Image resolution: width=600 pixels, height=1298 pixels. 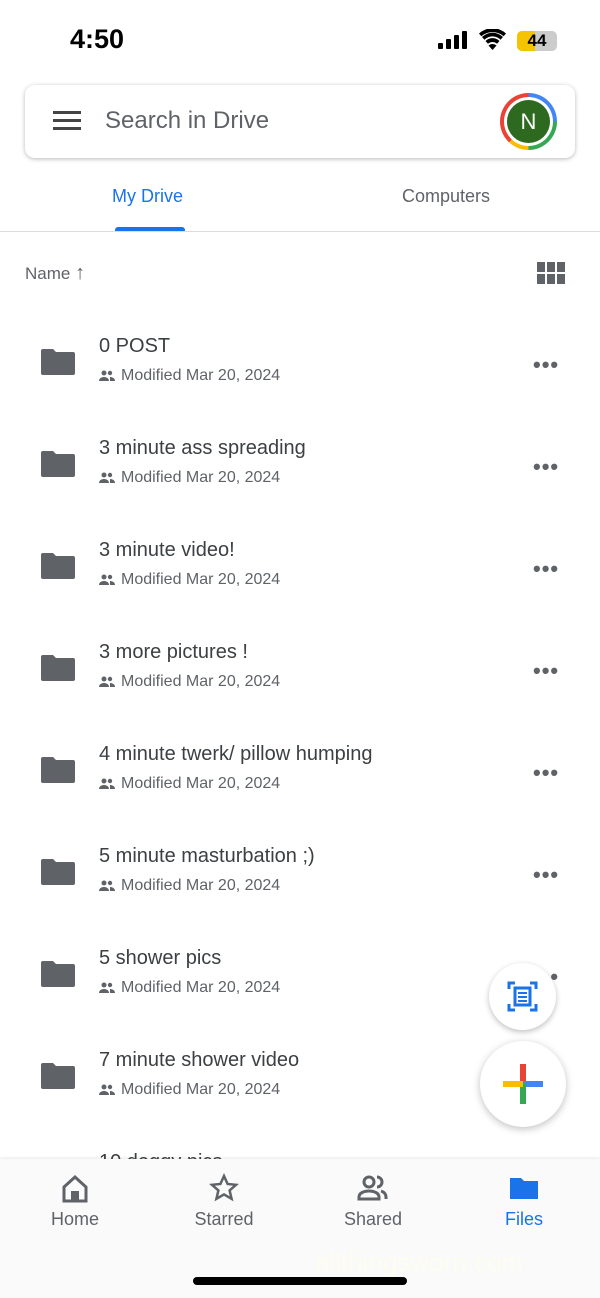 I want to click on nav-starred: Starred, so click(x=224, y=1201).